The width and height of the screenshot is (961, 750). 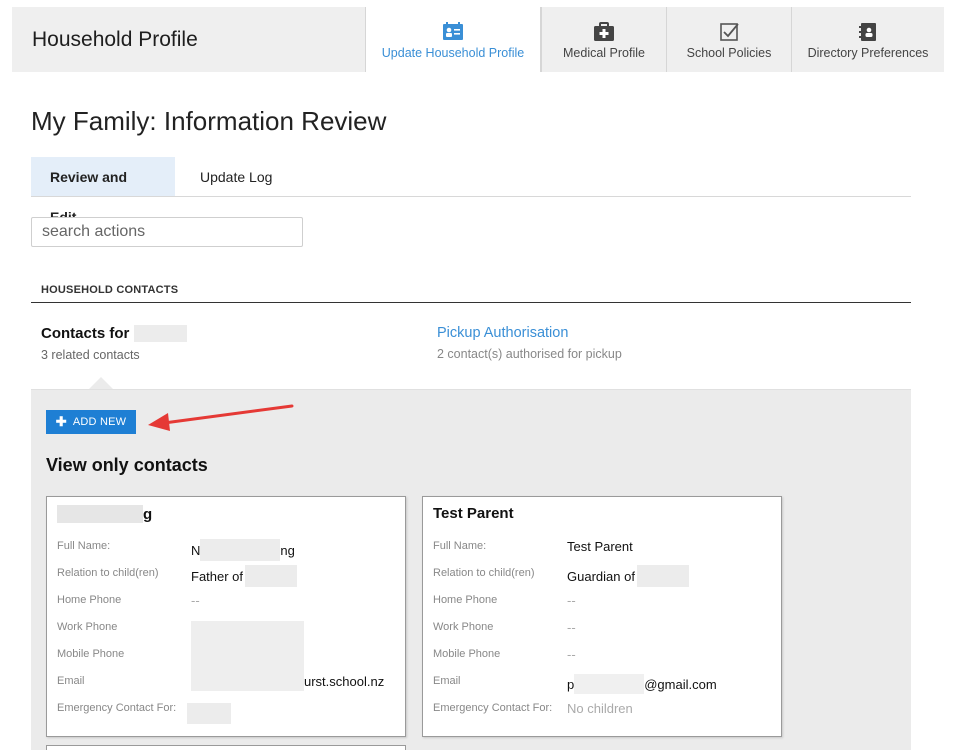 I want to click on tab-label: Update Household Profile, so click(x=453, y=53).